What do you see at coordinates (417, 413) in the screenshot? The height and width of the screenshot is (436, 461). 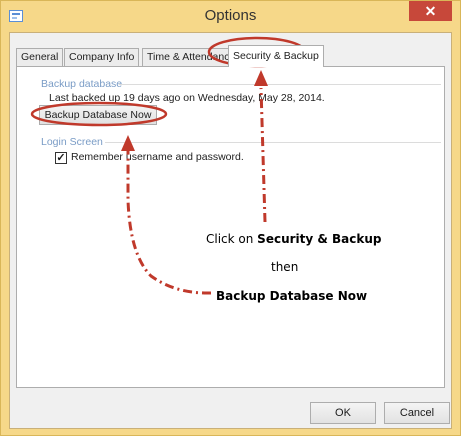 I see `cancel-button: Cancel` at bounding box center [417, 413].